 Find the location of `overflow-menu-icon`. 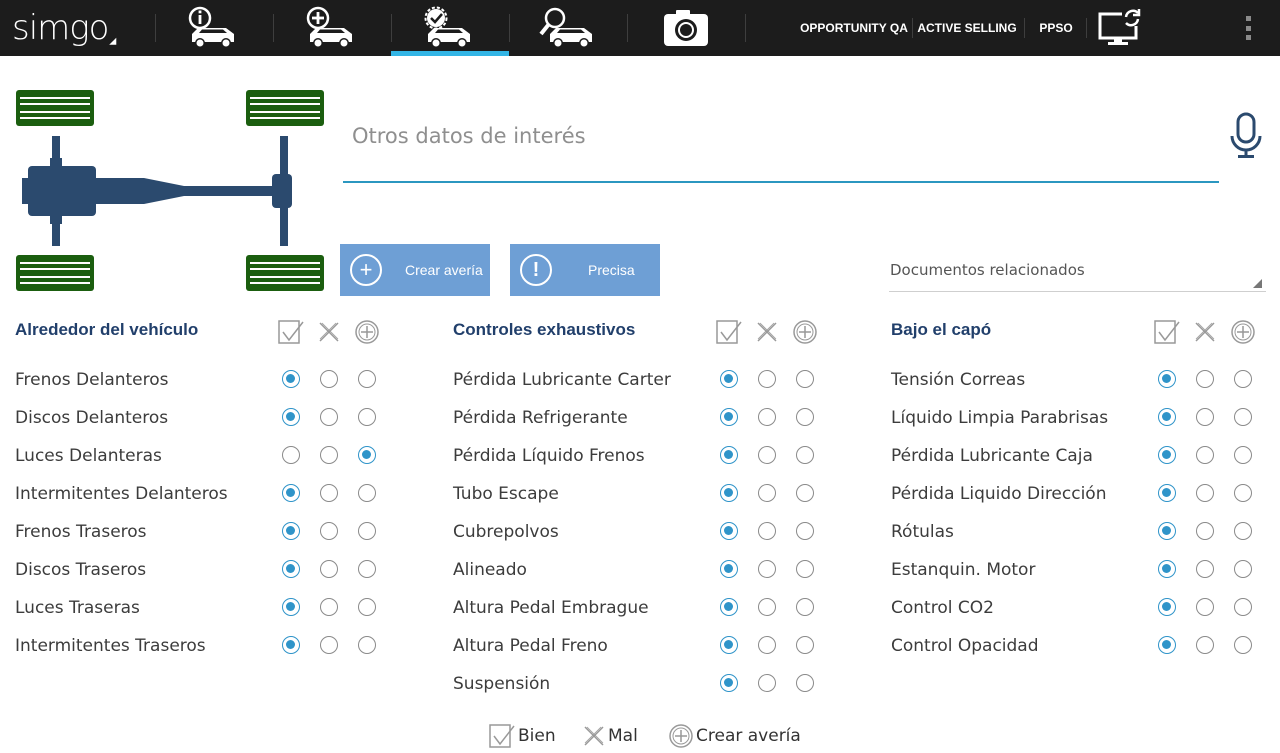

overflow-menu-icon is located at coordinates (1248, 28).